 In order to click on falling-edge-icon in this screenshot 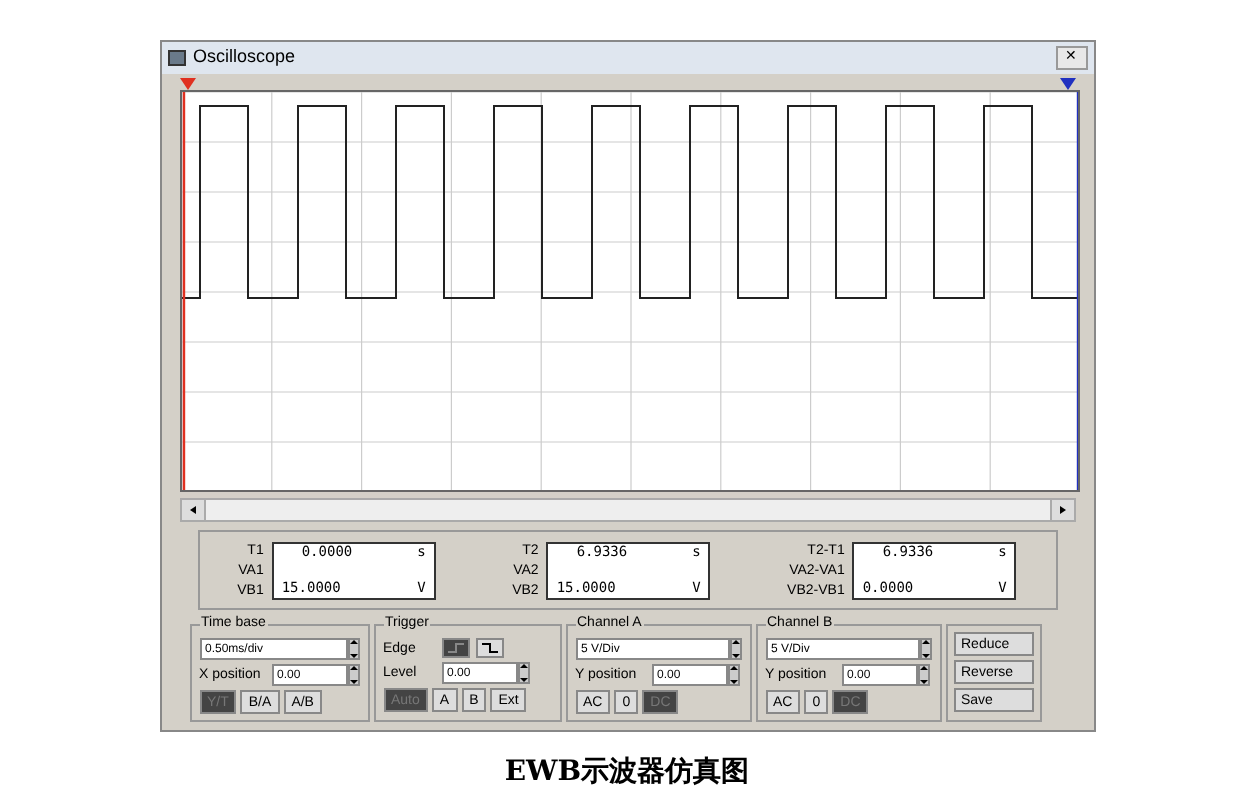, I will do `click(489, 648)`.